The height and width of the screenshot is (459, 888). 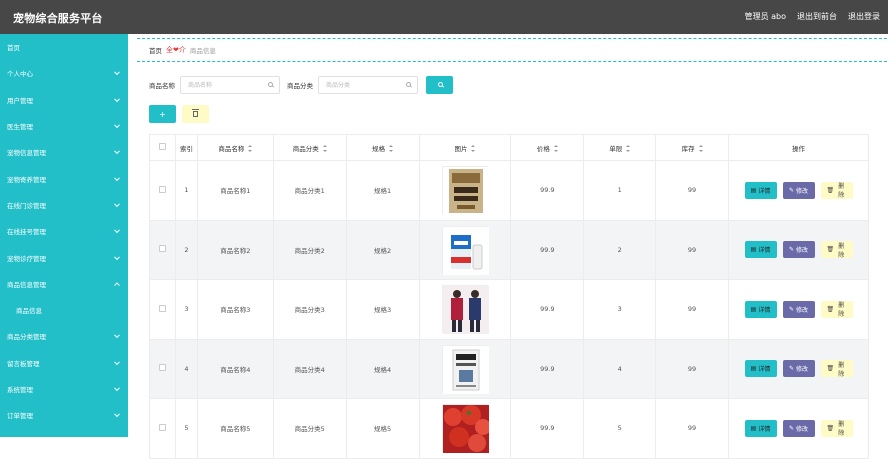 I want to click on edit-icon: ✎, so click(x=791, y=250).